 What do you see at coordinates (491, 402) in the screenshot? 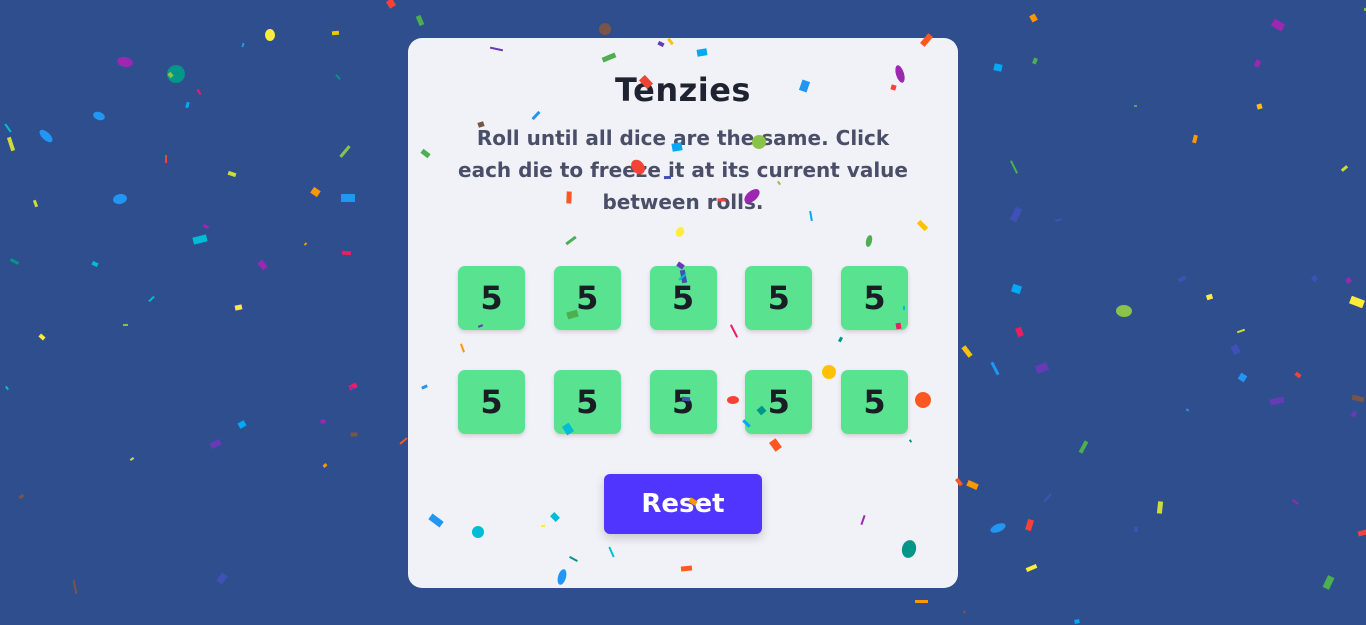
I see `die-6: 5` at bounding box center [491, 402].